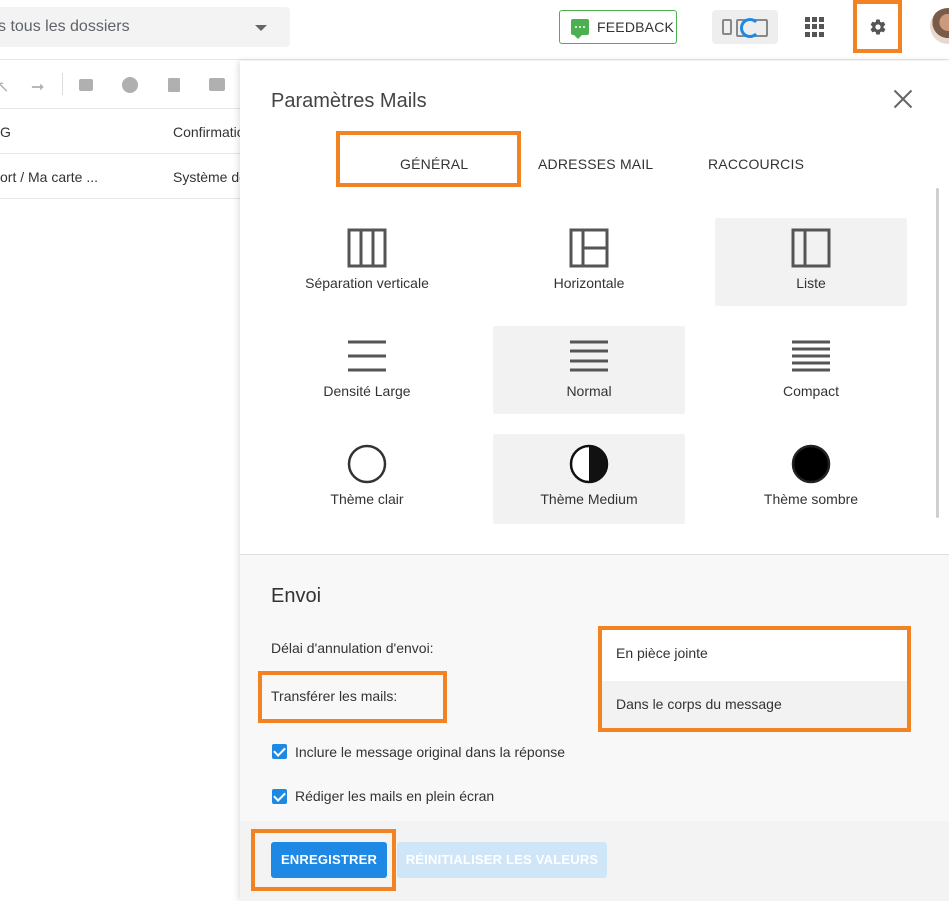  What do you see at coordinates (367, 283) in the screenshot?
I see `option-label: Séparation verticale` at bounding box center [367, 283].